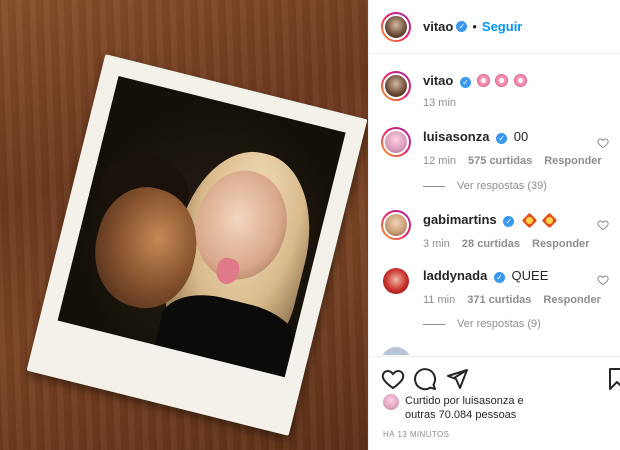  Describe the element at coordinates (451, 355) in the screenshot. I see `commenter-username: daylimas` at that location.